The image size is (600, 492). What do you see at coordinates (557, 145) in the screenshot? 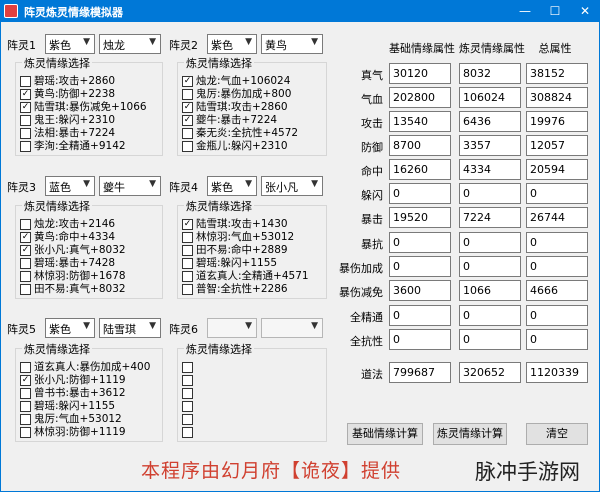
I see `stat-total-field: 12057` at bounding box center [557, 145].